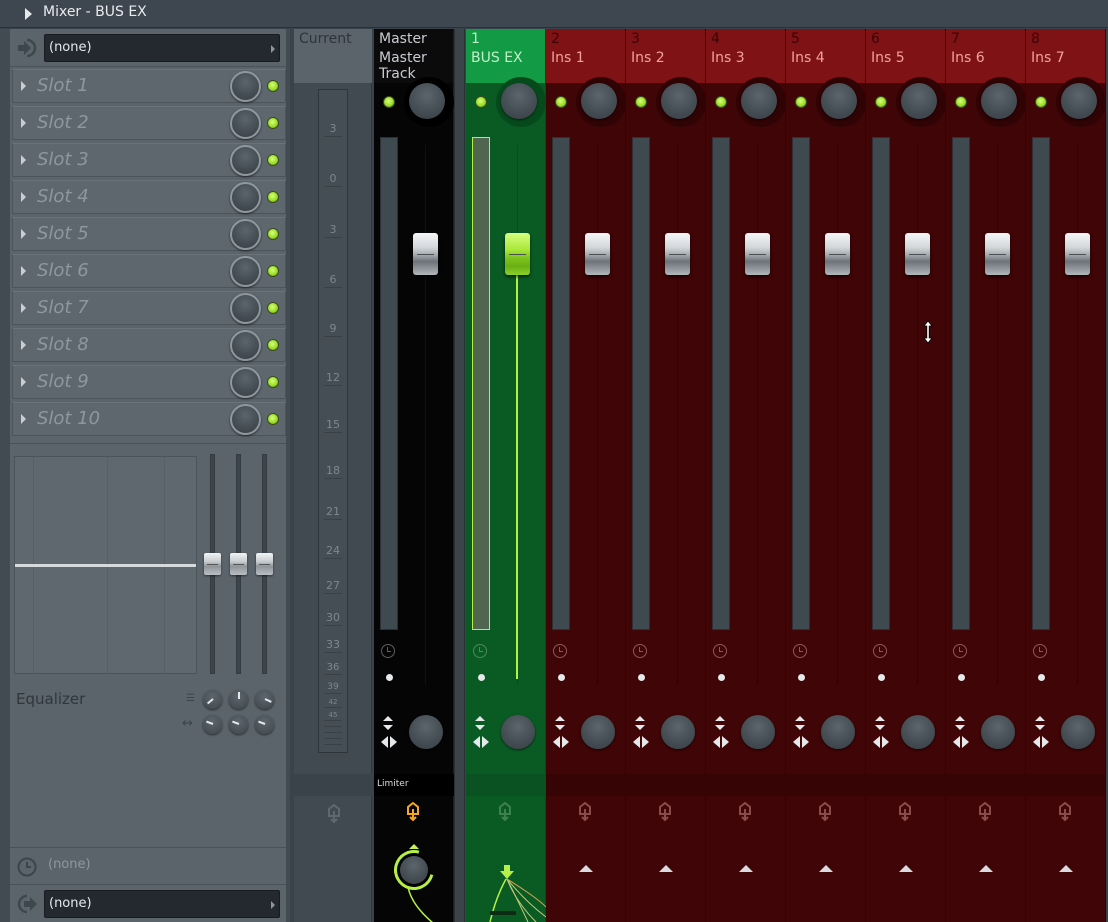 This screenshot has height=922, width=1108. I want to click on title-bar: Mixer - BUS EX, so click(554, 14).